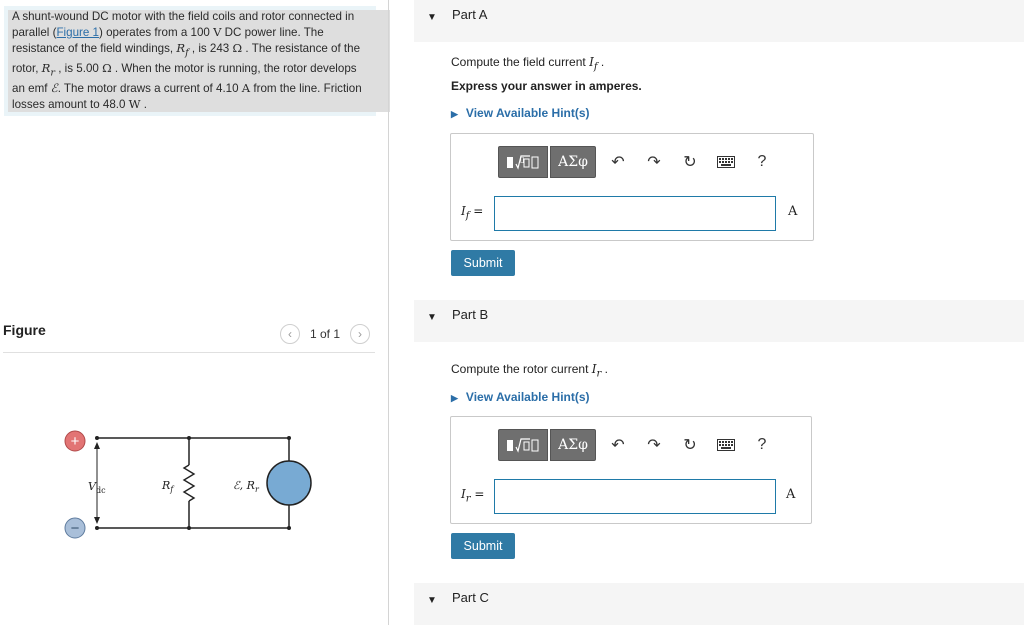 The width and height of the screenshot is (1024, 625). Describe the element at coordinates (97, 520) in the screenshot. I see `arrow-head-down-icon` at that location.